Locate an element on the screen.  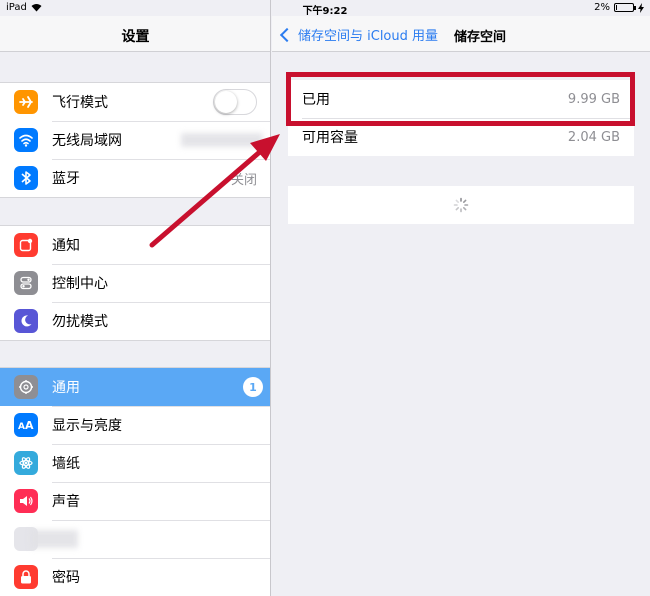
sidebar-item-wallpaper: 墙纸 is located at coordinates (135, 463).